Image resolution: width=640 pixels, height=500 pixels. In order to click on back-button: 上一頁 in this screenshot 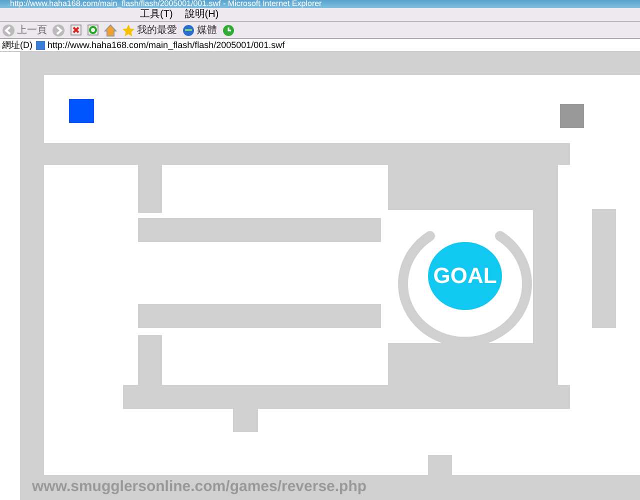, I will do `click(24, 30)`.